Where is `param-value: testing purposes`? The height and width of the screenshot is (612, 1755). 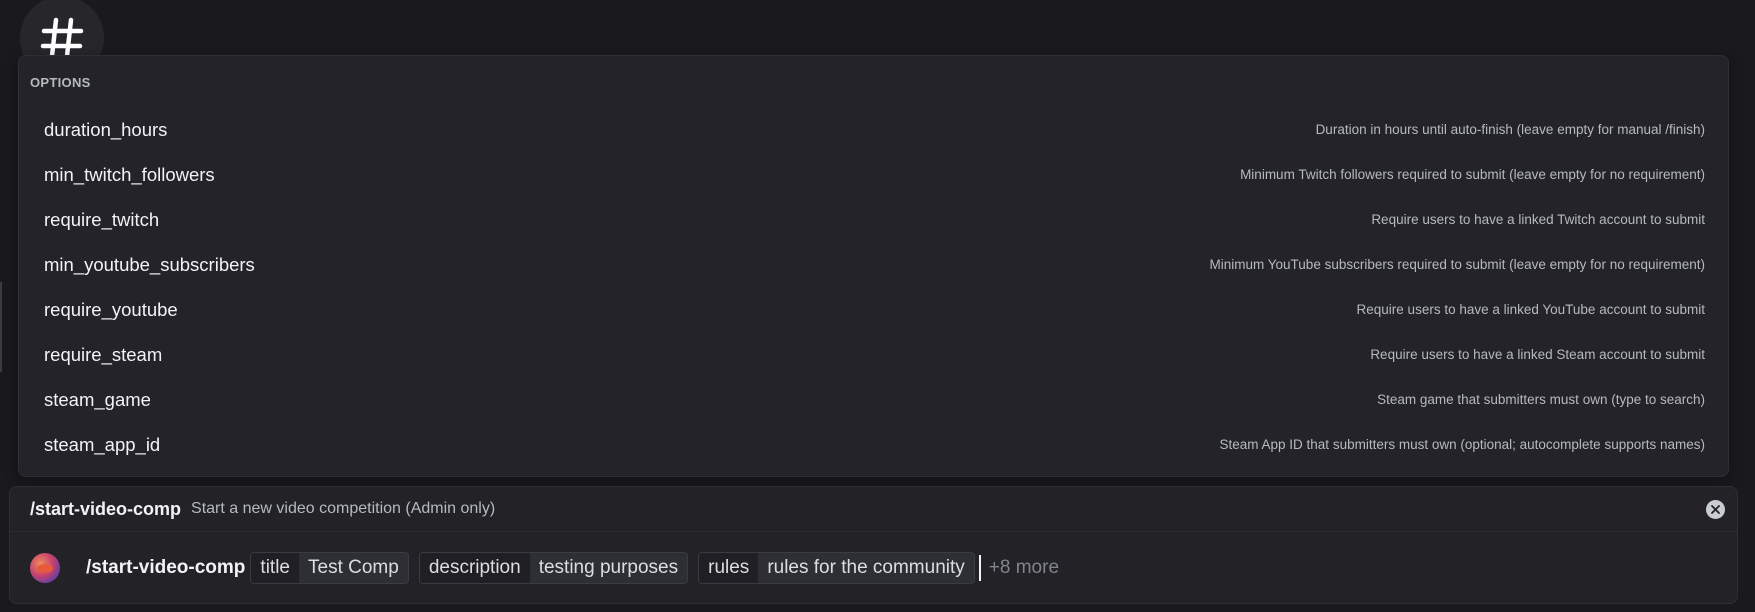 param-value: testing purposes is located at coordinates (608, 568).